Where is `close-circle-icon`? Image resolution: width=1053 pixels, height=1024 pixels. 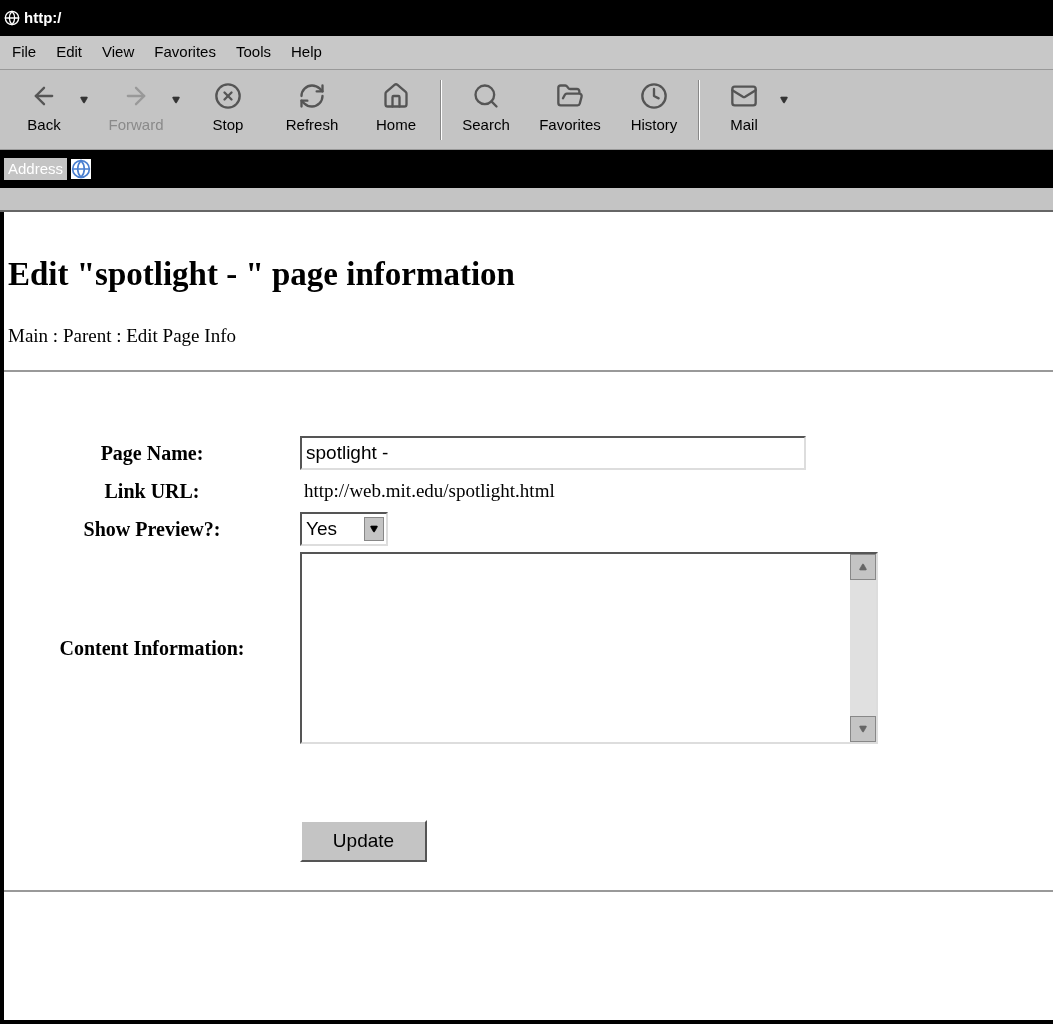 close-circle-icon is located at coordinates (228, 96).